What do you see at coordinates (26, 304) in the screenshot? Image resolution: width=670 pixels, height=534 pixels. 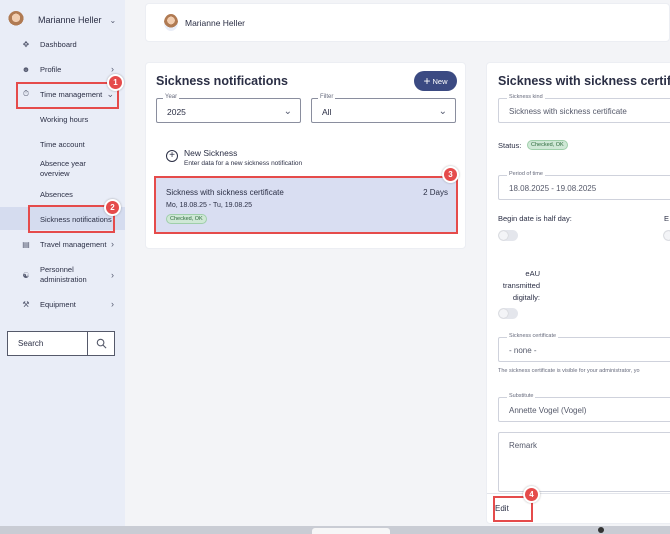 I see `tools-icon: ⚒` at bounding box center [26, 304].